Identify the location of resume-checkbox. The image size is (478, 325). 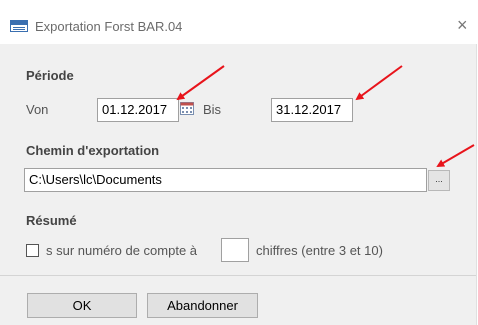
(32, 250).